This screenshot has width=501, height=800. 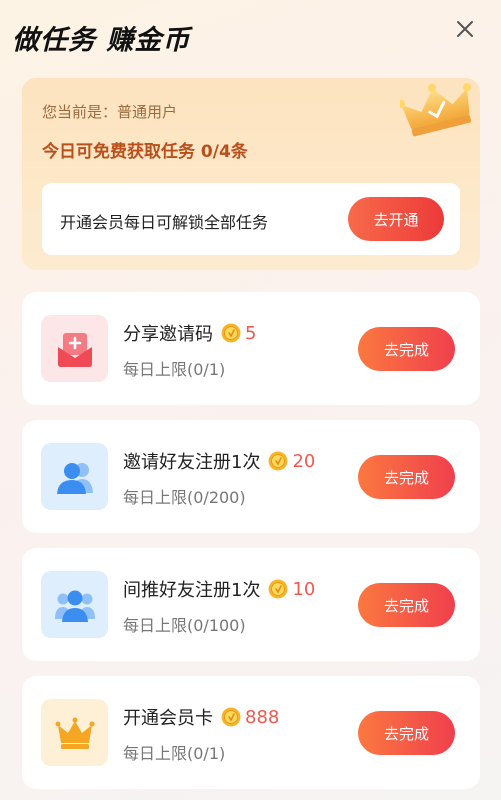 I want to click on open-membership-button: 去开通, so click(x=396, y=219).